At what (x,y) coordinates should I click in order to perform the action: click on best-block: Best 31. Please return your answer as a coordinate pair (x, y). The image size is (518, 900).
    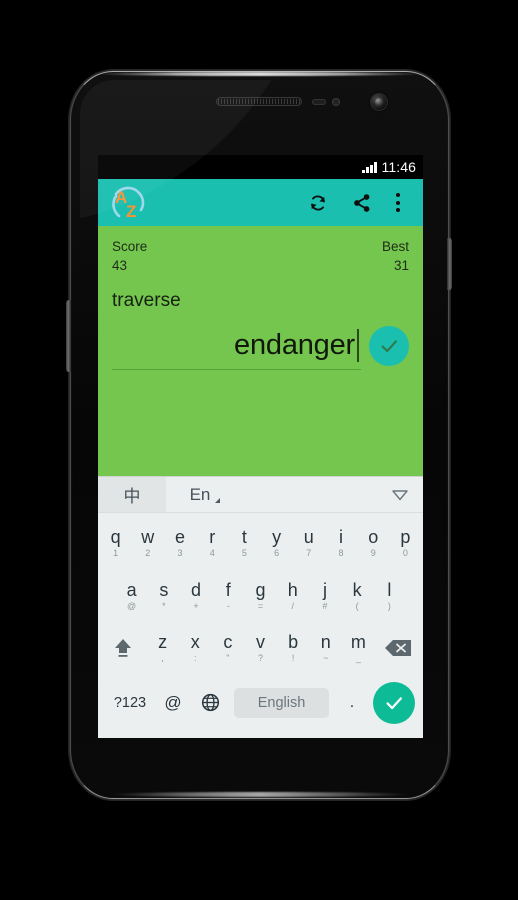
    Looking at the image, I should click on (395, 257).